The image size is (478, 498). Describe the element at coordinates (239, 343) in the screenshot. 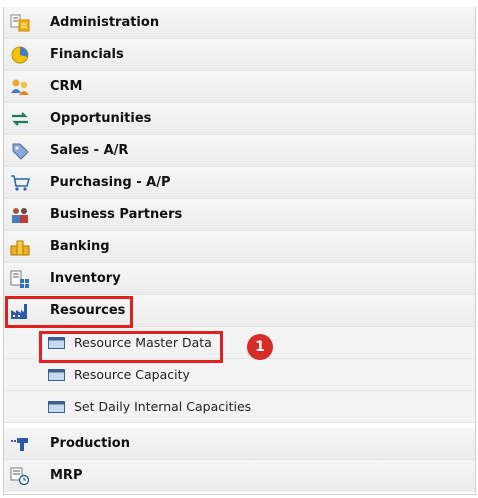

I see `submenu-item-resource-master-data: Resource Master Data` at that location.